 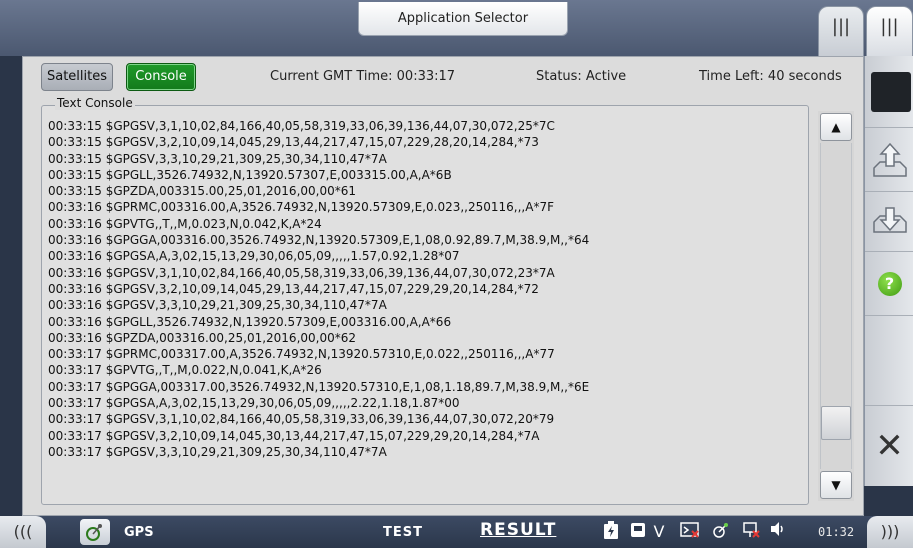 I want to click on clock: 01:32, so click(x=836, y=532).